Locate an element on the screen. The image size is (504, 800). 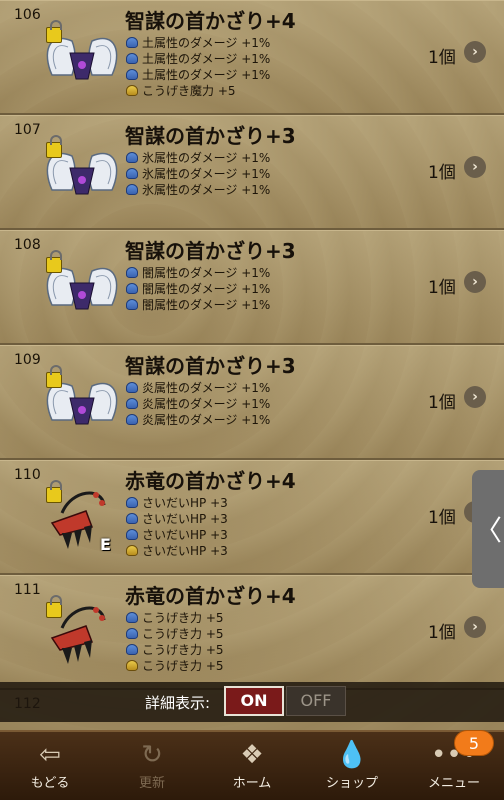
stat-line: 氷属性のダメージ +1% is located at coordinates (198, 189).